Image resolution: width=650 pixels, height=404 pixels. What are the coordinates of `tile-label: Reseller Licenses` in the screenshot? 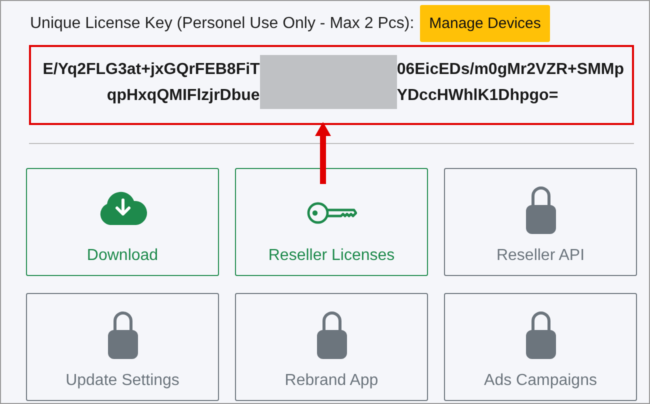 It's located at (331, 256).